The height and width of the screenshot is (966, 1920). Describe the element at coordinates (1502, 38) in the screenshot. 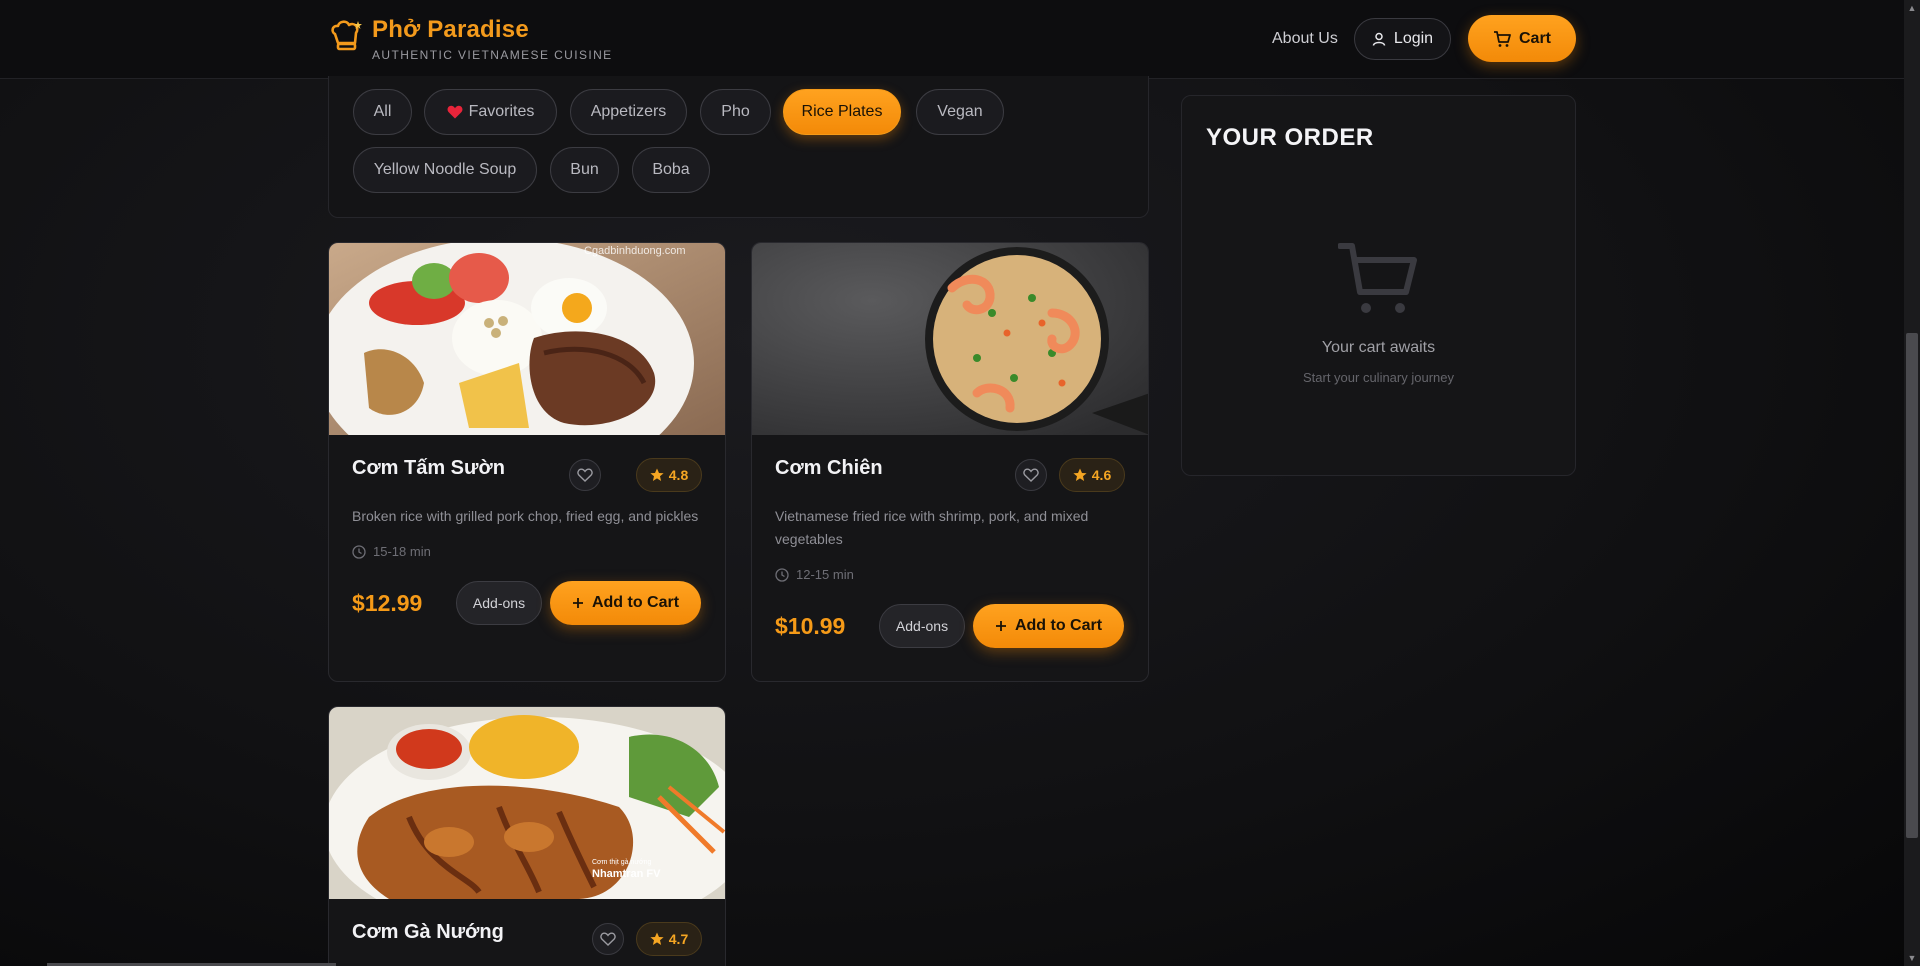

I see `cart-icon` at that location.